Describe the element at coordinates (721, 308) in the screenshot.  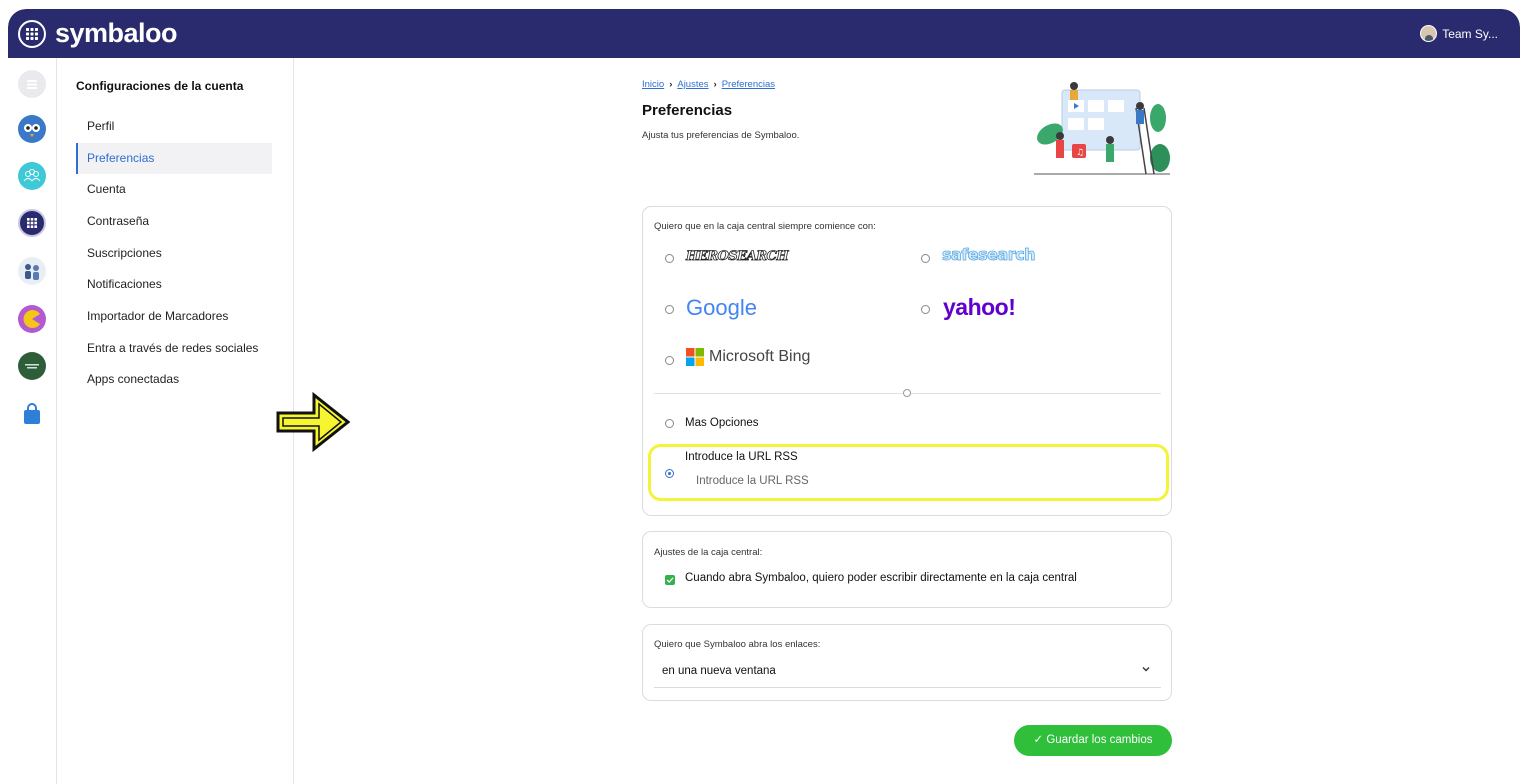
I see `google-logo: Google` at that location.